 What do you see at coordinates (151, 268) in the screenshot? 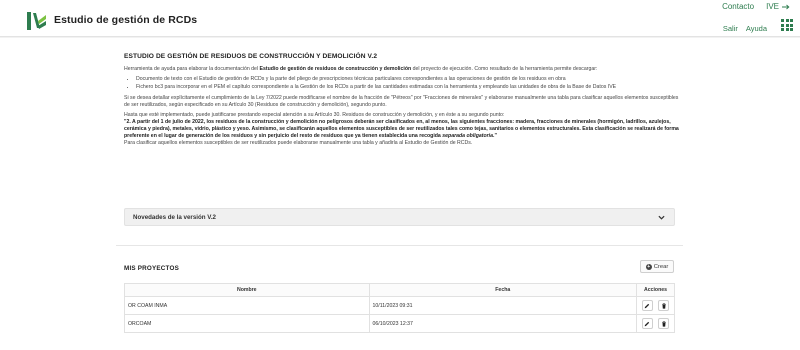
I see `projects-title: MIS PROYECTOS` at bounding box center [151, 268].